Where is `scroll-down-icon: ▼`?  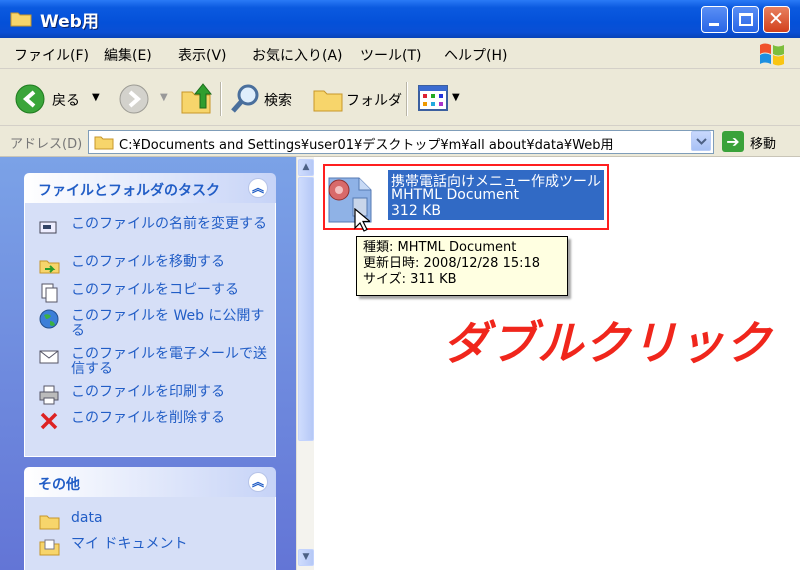
scroll-down-icon: ▼ is located at coordinates (306, 557).